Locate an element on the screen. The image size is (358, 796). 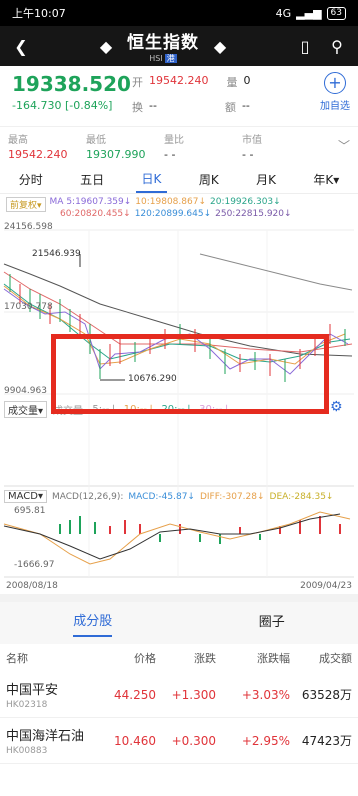
axis-top-label: 24156.598 is located at coordinates (28, 227).